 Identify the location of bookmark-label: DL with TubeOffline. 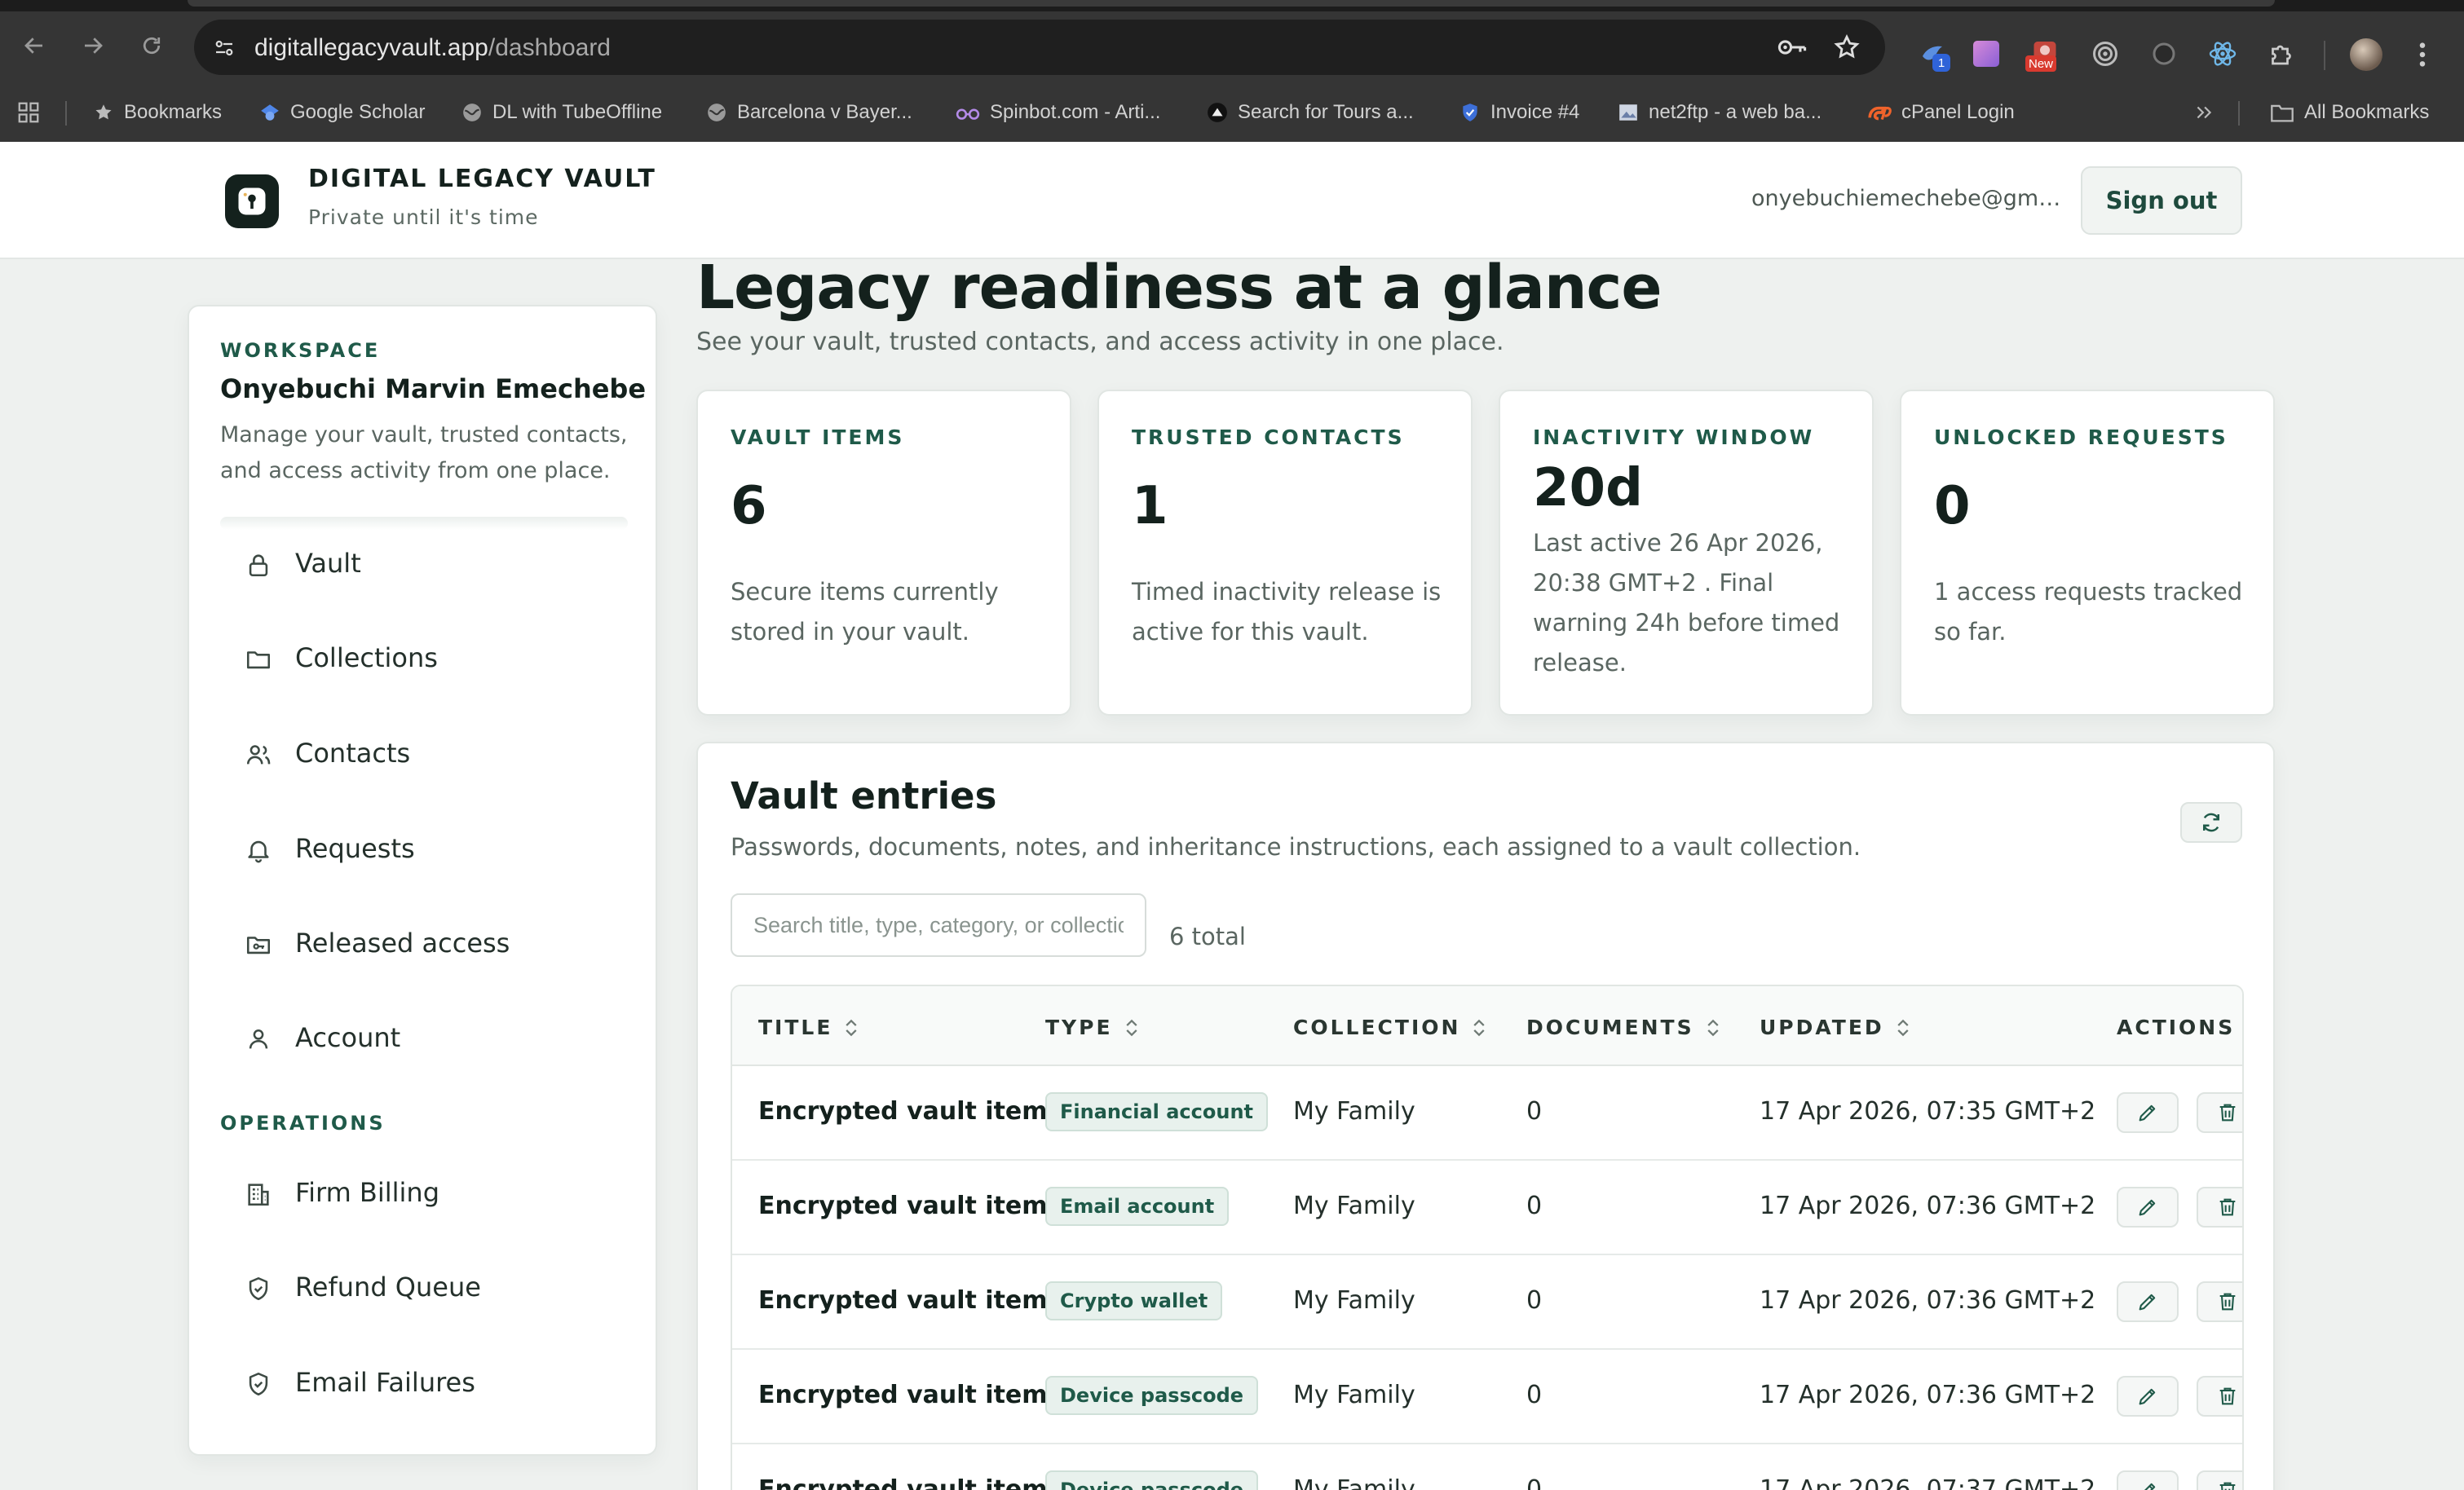
(577, 112).